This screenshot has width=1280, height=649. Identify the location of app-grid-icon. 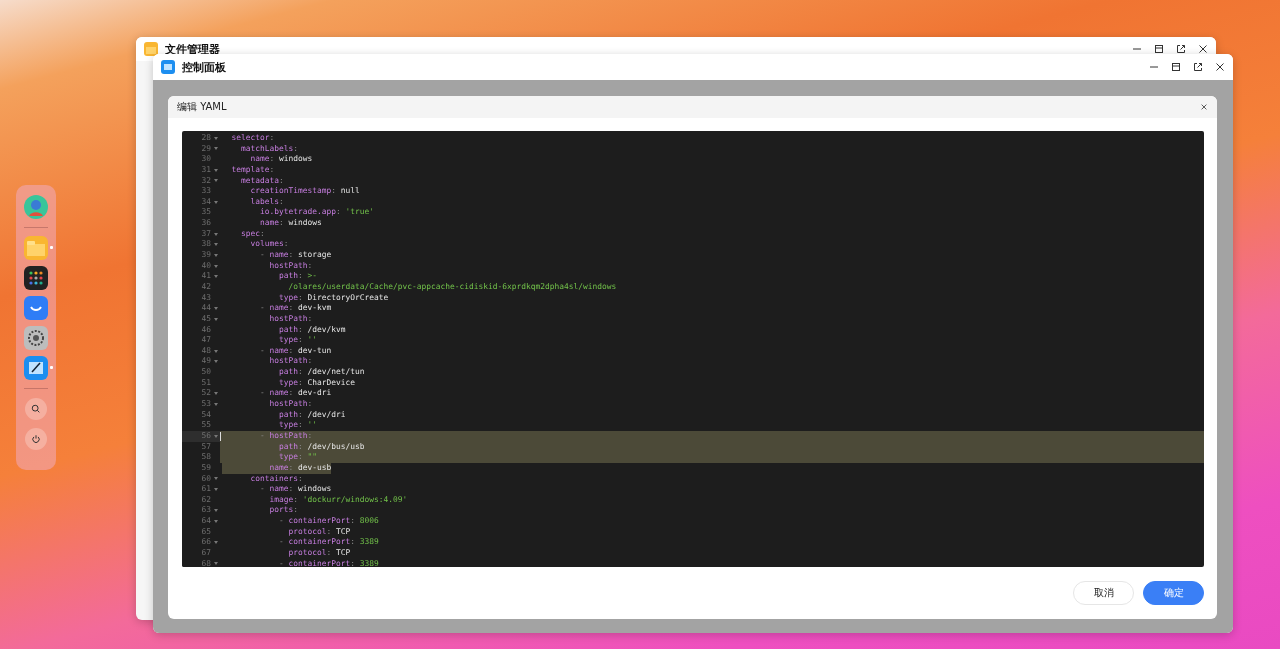
(36, 278).